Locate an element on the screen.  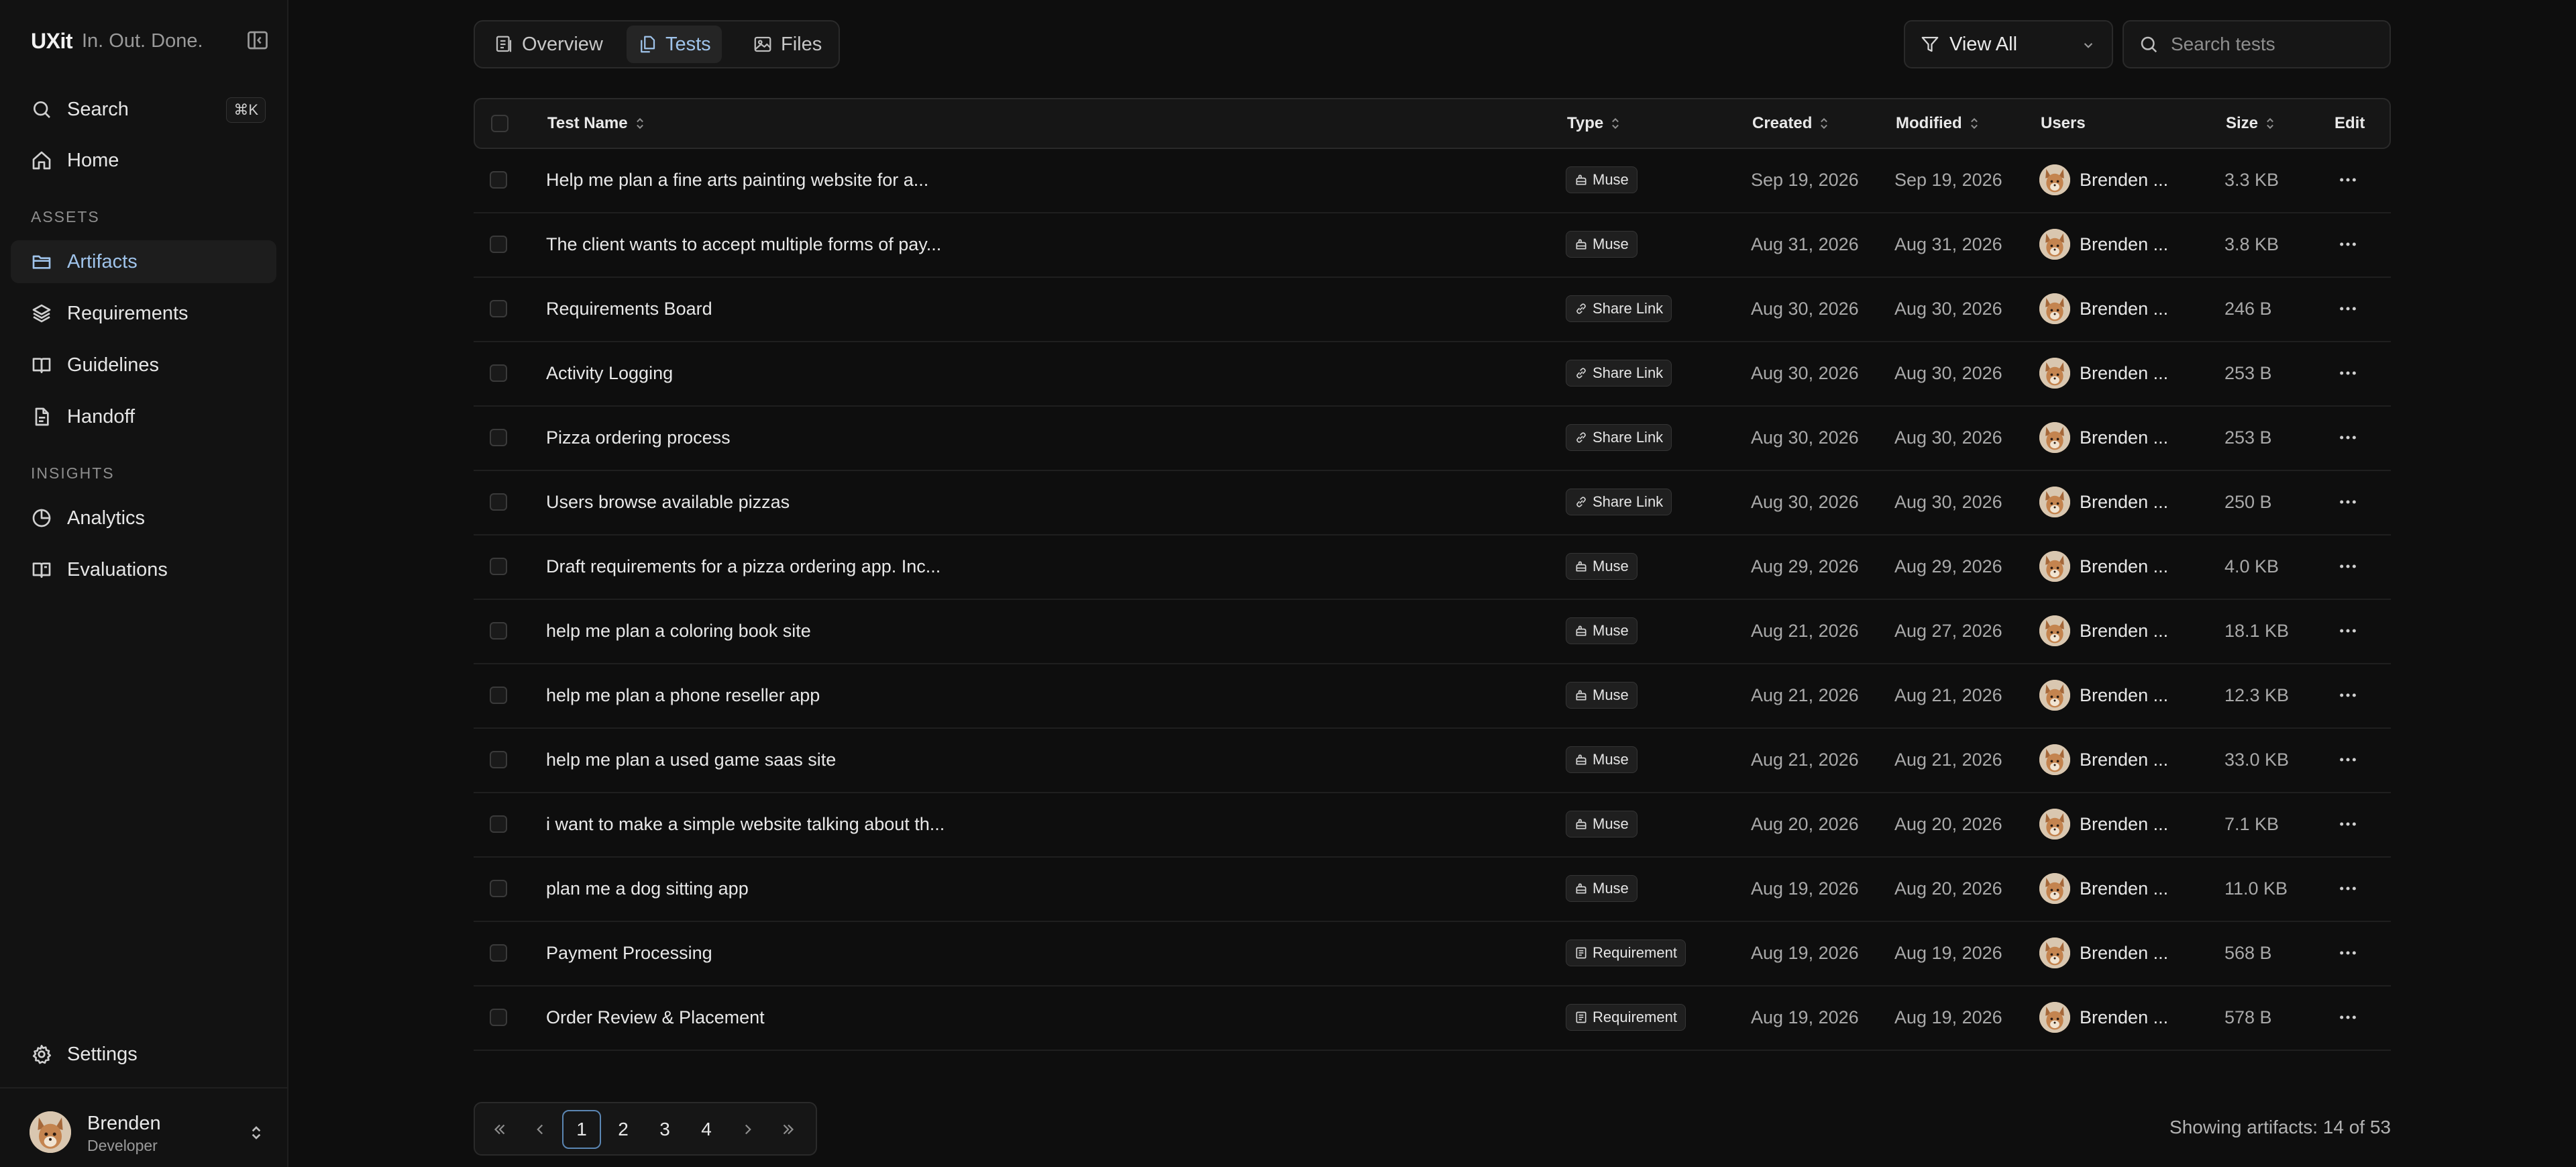
test-name: Order Review & Placement is located at coordinates (655, 1017).